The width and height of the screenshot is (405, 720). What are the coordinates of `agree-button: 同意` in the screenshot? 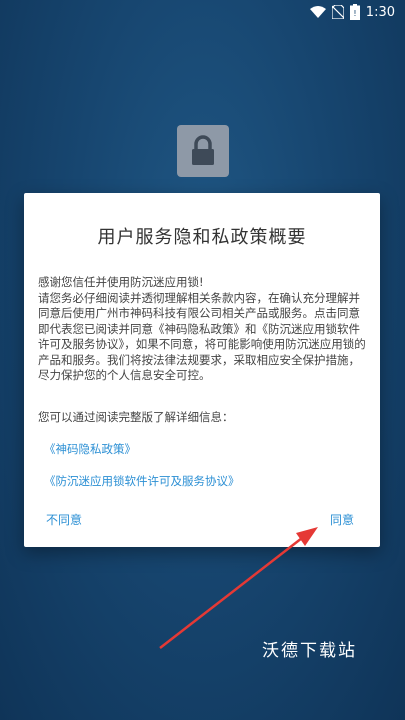 It's located at (342, 519).